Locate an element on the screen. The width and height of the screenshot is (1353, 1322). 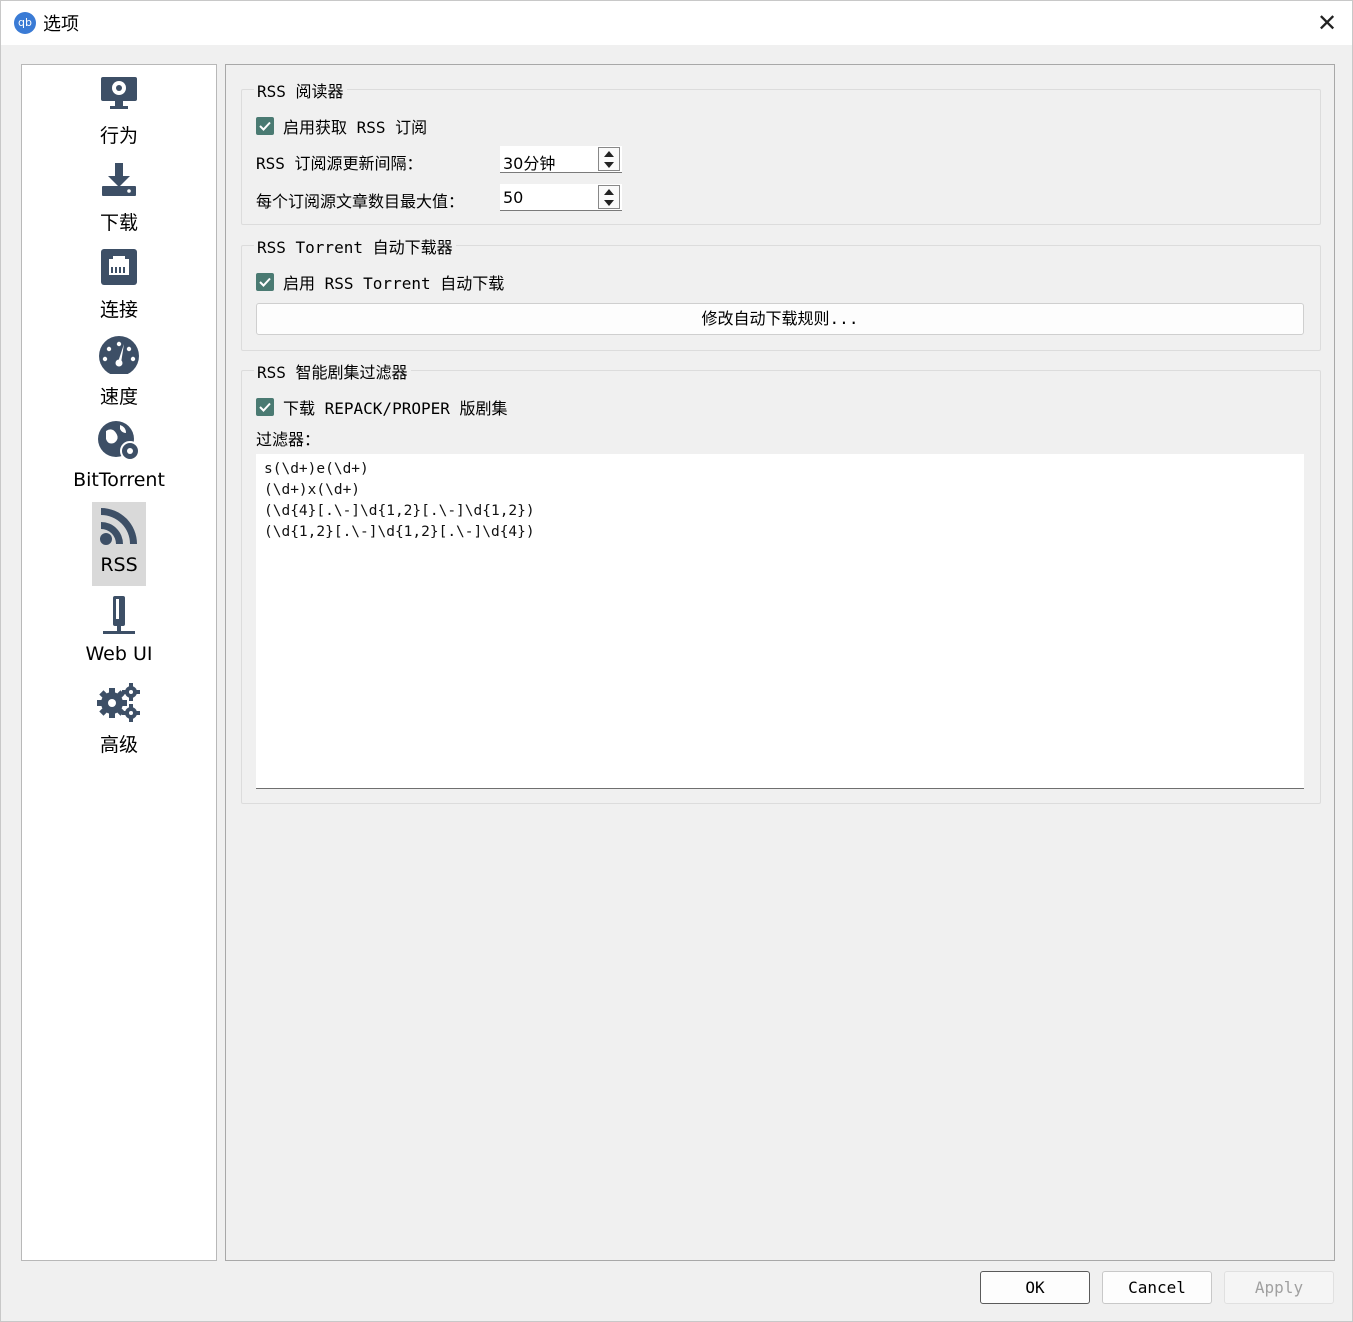
spinbox-value: 50 is located at coordinates (513, 197).